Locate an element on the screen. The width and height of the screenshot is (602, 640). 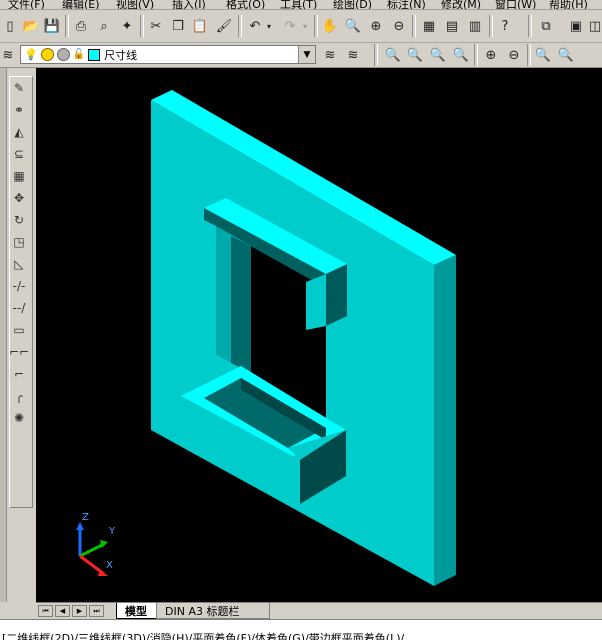
layer-color-swatch is located at coordinates (94, 54).